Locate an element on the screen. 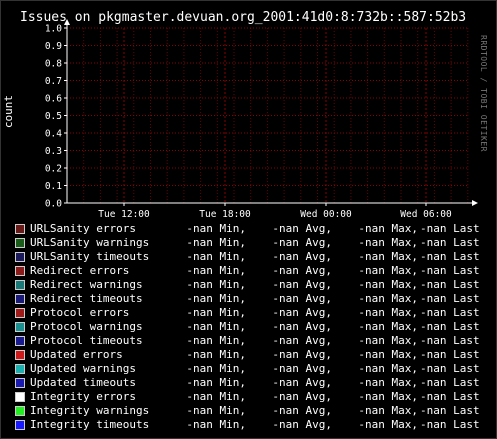 The image size is (497, 439). y-axis-arrow is located at coordinates (67, 22).